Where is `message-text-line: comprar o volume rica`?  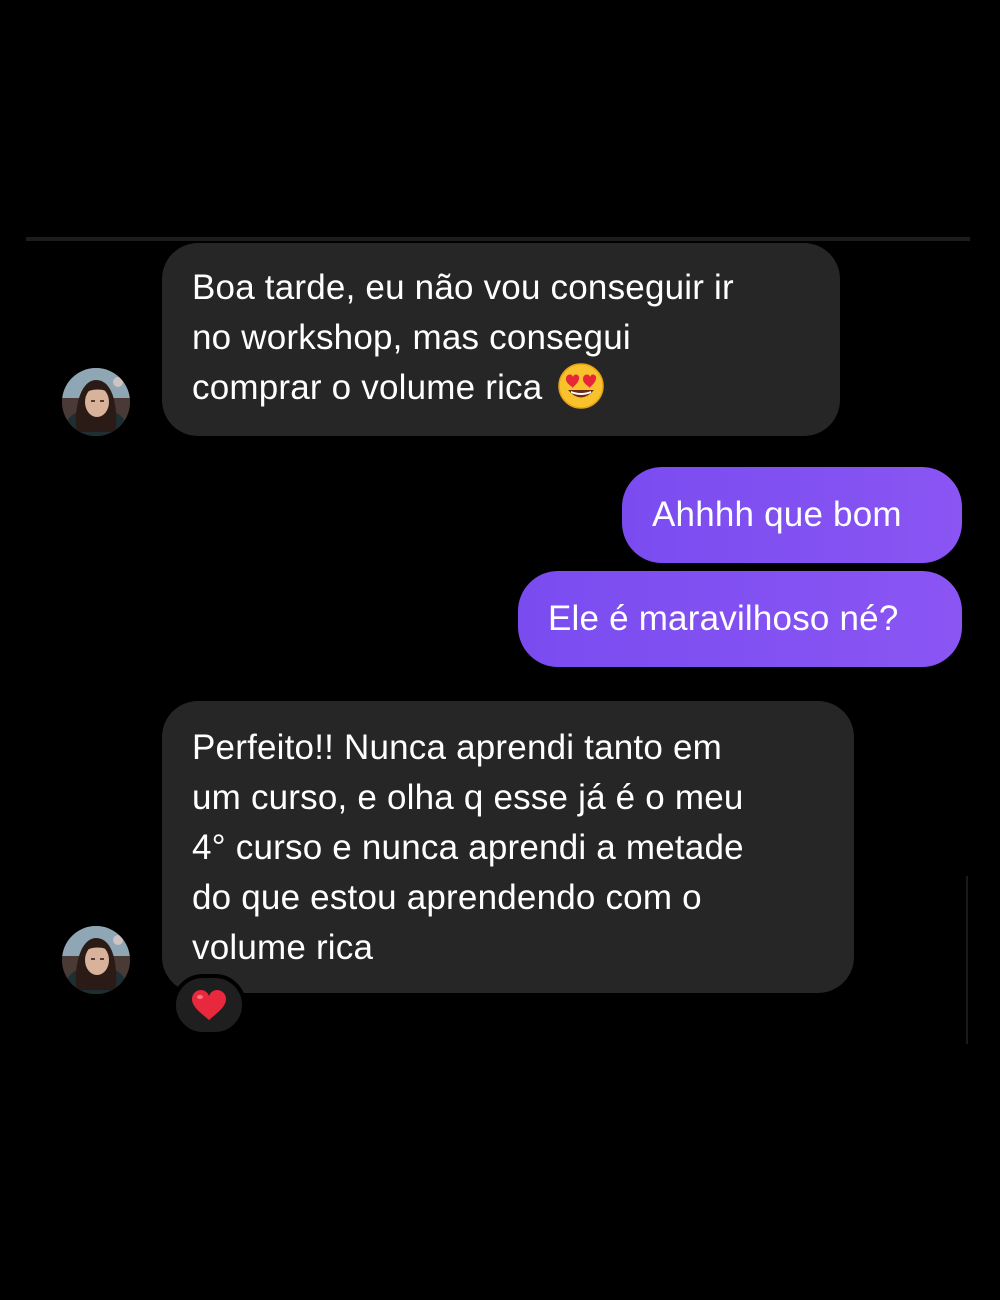 message-text-line: comprar o volume rica is located at coordinates (502, 388).